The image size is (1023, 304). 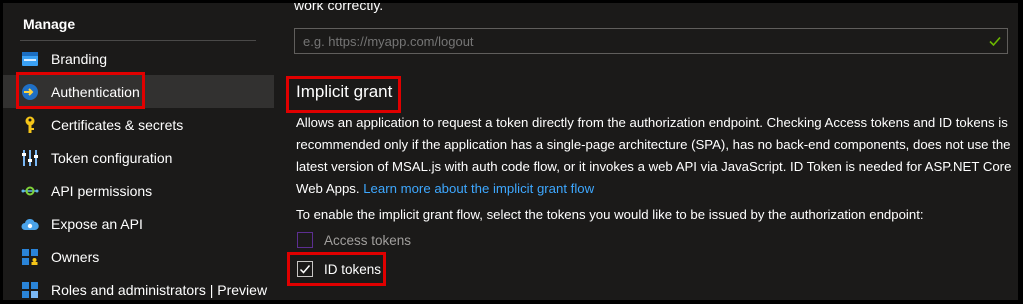 I want to click on token-config-icon, so click(x=30, y=158).